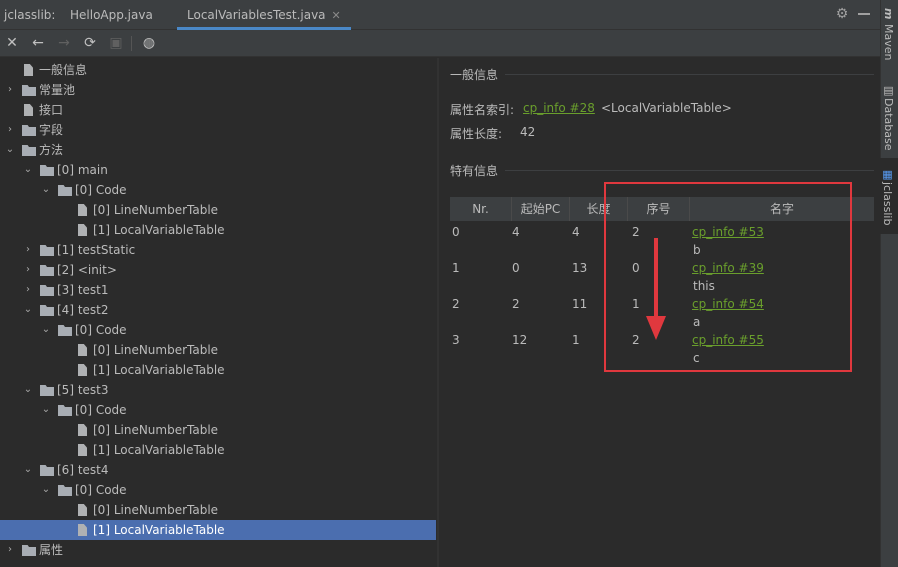  I want to click on tree-node-label: [2] <init>, so click(87, 270).